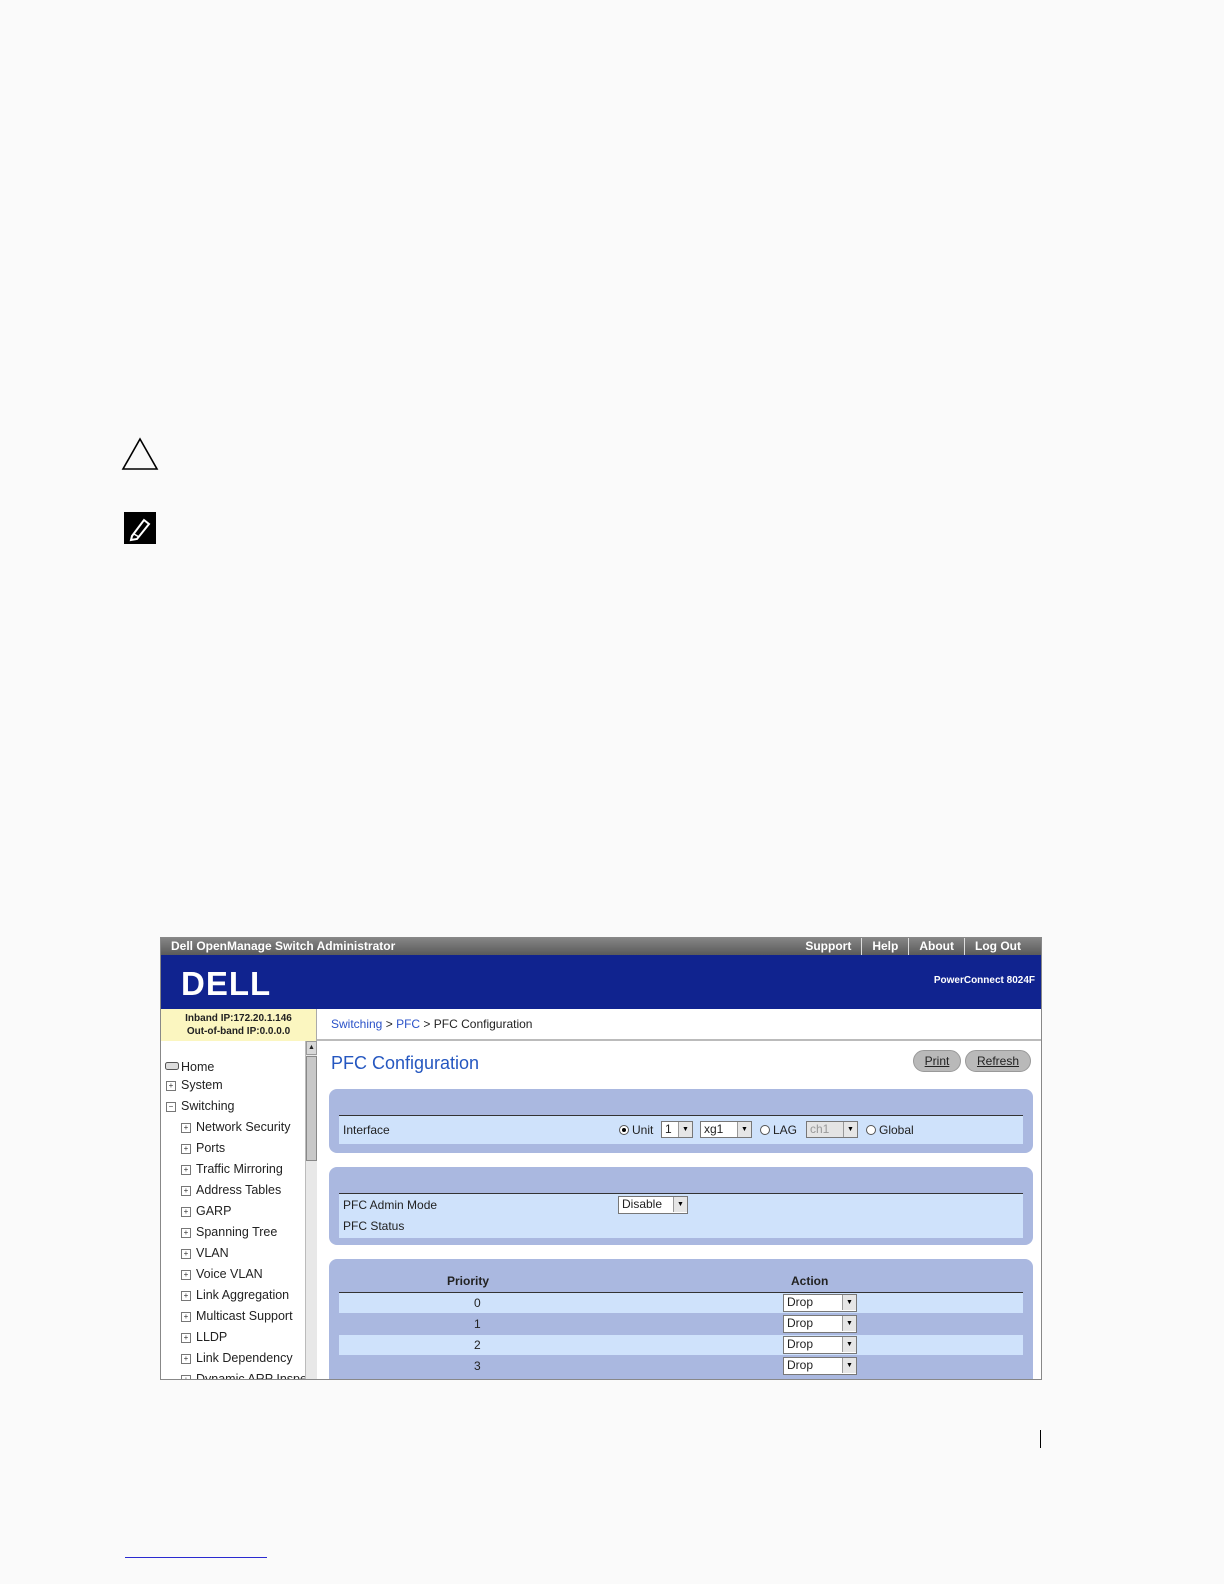 The height and width of the screenshot is (1584, 1224). Describe the element at coordinates (937, 1061) in the screenshot. I see `print-button: Print` at that location.